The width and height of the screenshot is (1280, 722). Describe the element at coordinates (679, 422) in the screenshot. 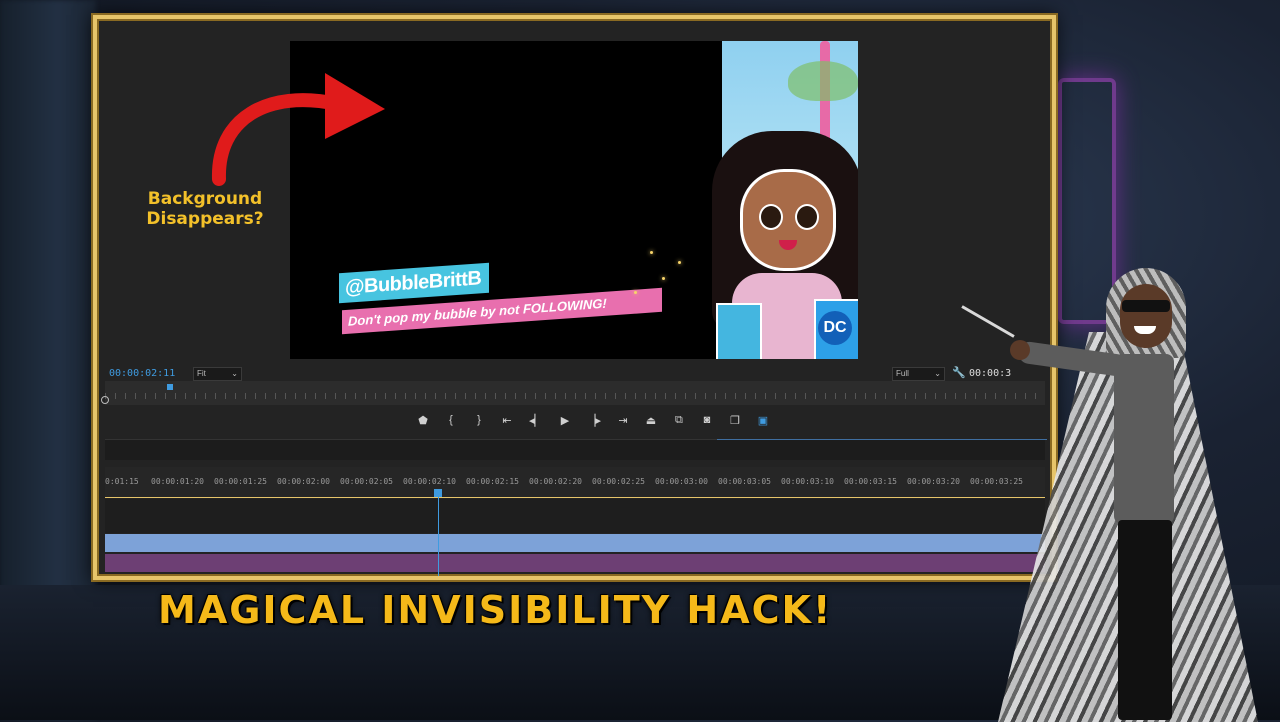

I see `extract-icon: ⧉` at that location.